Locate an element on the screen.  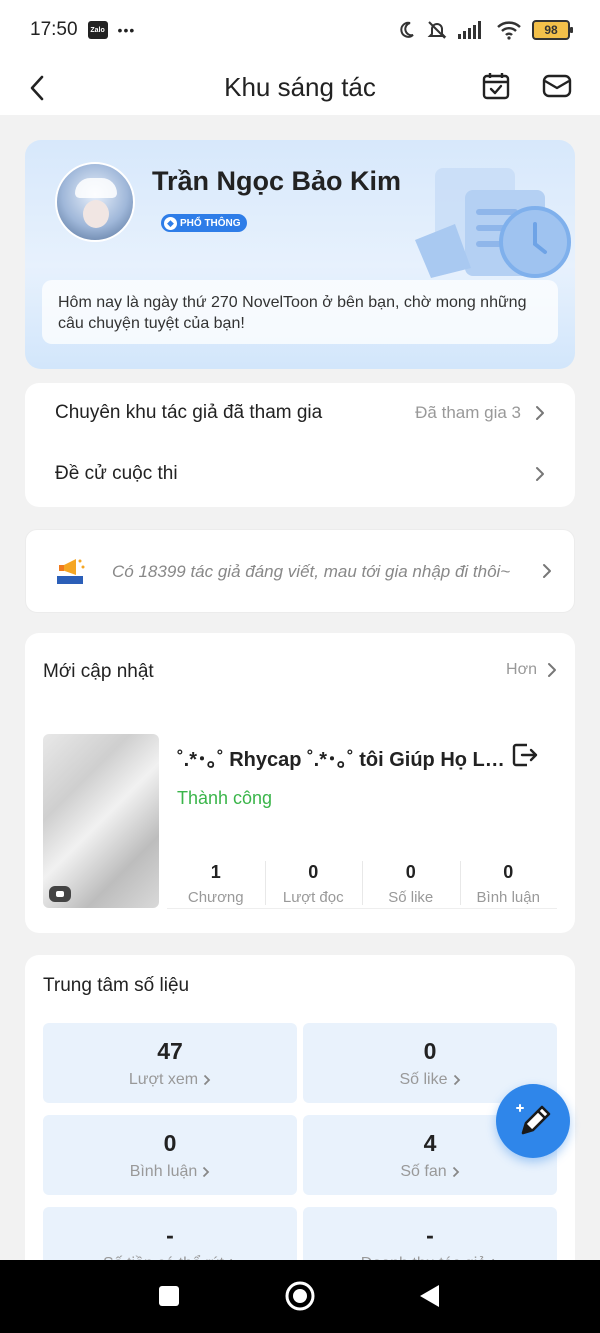
triangle-back-icon is located at coordinates (429, 1296).